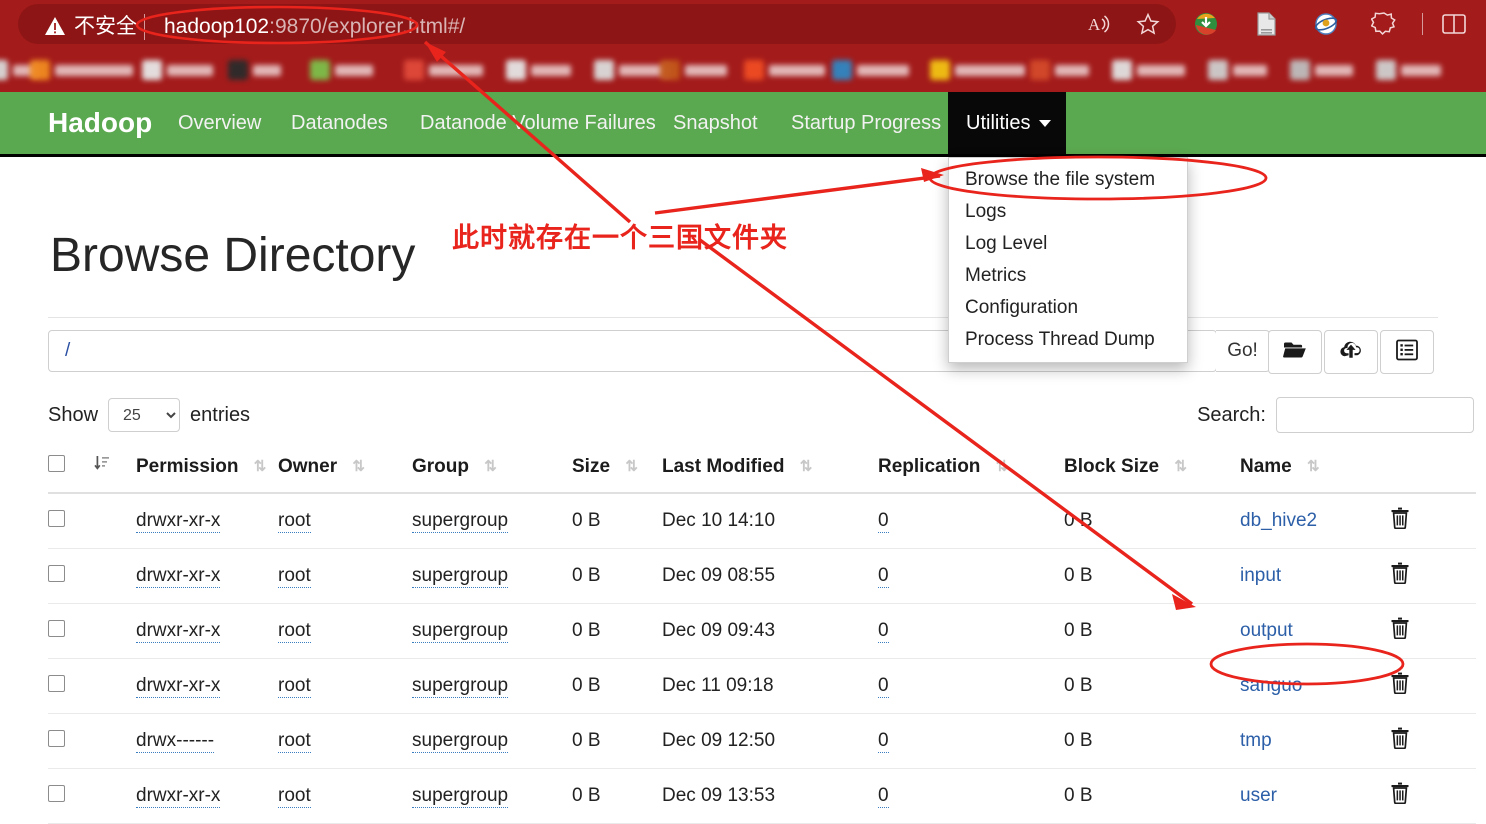 Image resolution: width=1486 pixels, height=824 pixels. What do you see at coordinates (597, 24) in the screenshot?
I see `address-bar: 不安全 hadoop102:9870/explorer.html#/` at bounding box center [597, 24].